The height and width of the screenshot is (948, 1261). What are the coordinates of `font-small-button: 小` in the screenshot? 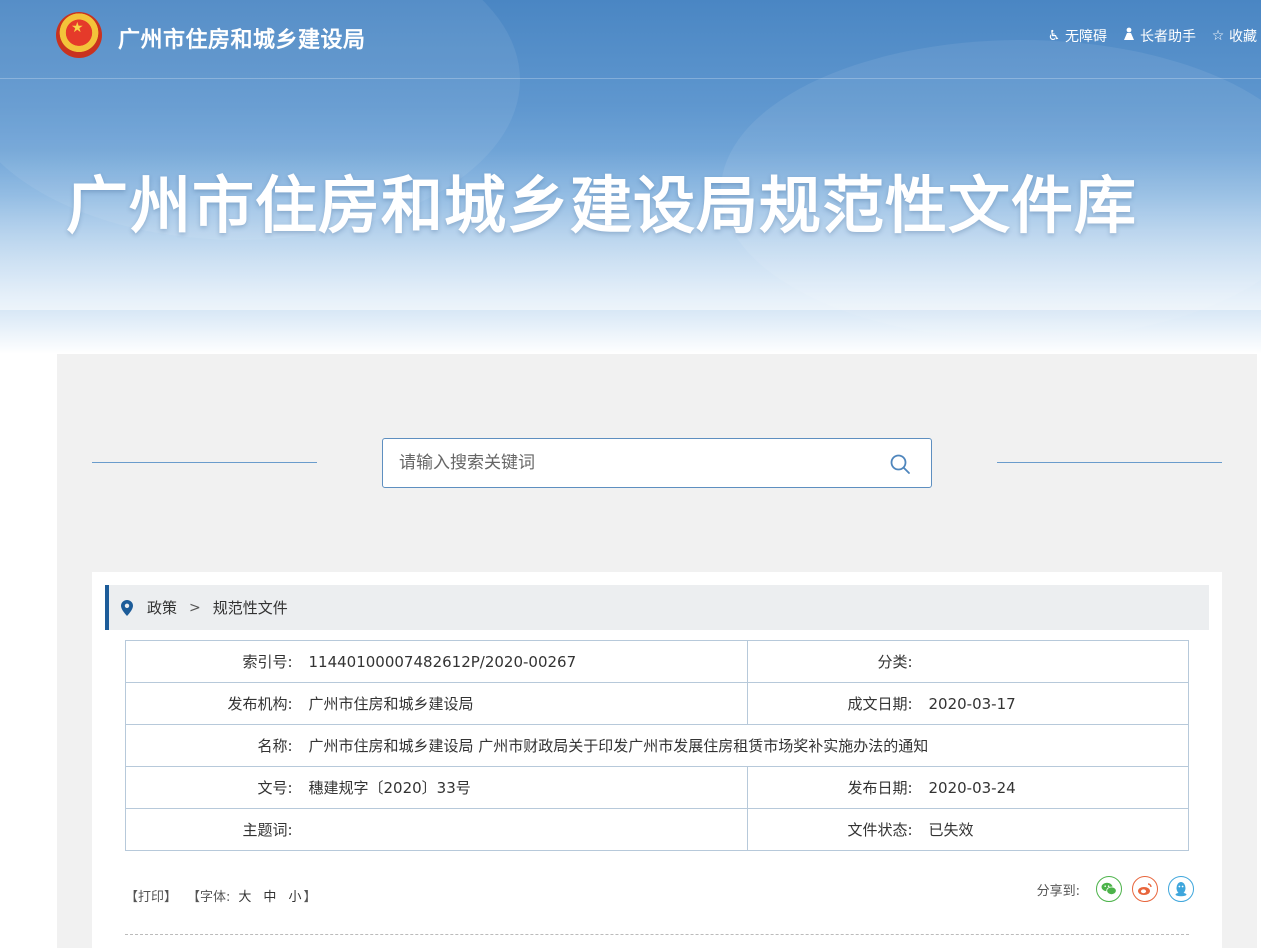 It's located at (294, 895).